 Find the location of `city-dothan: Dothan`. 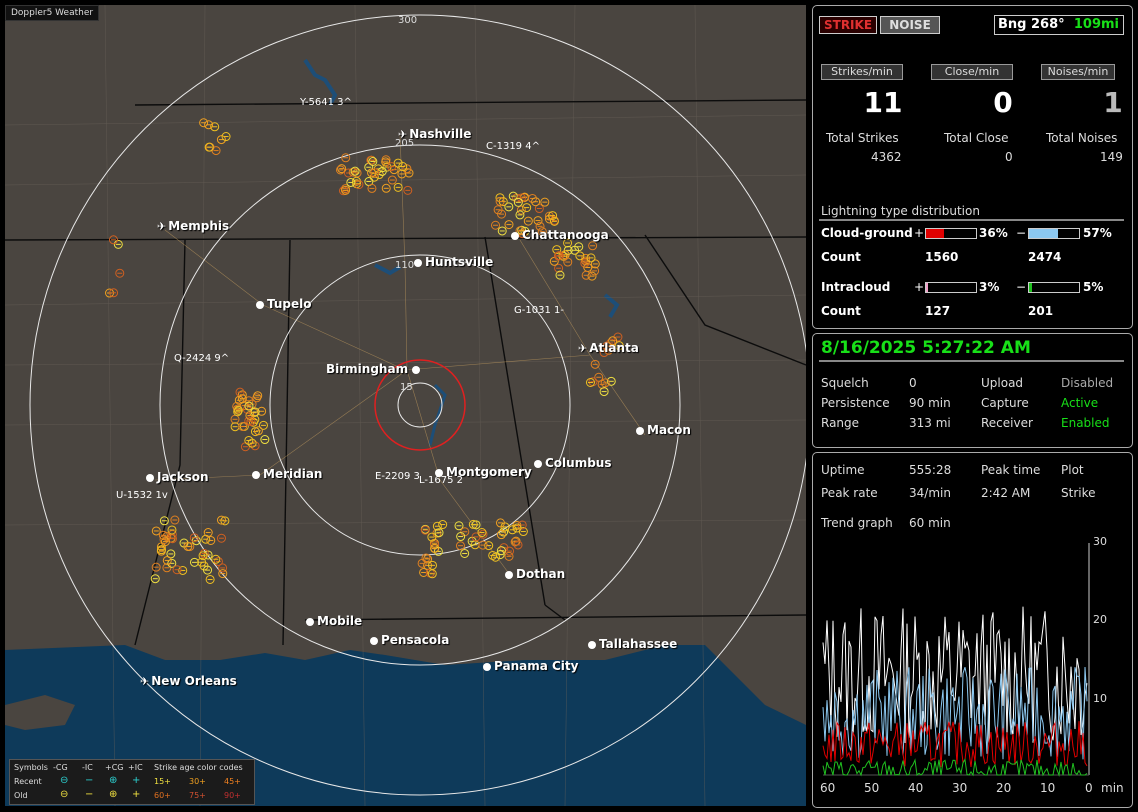

city-dothan: Dothan is located at coordinates (535, 574).